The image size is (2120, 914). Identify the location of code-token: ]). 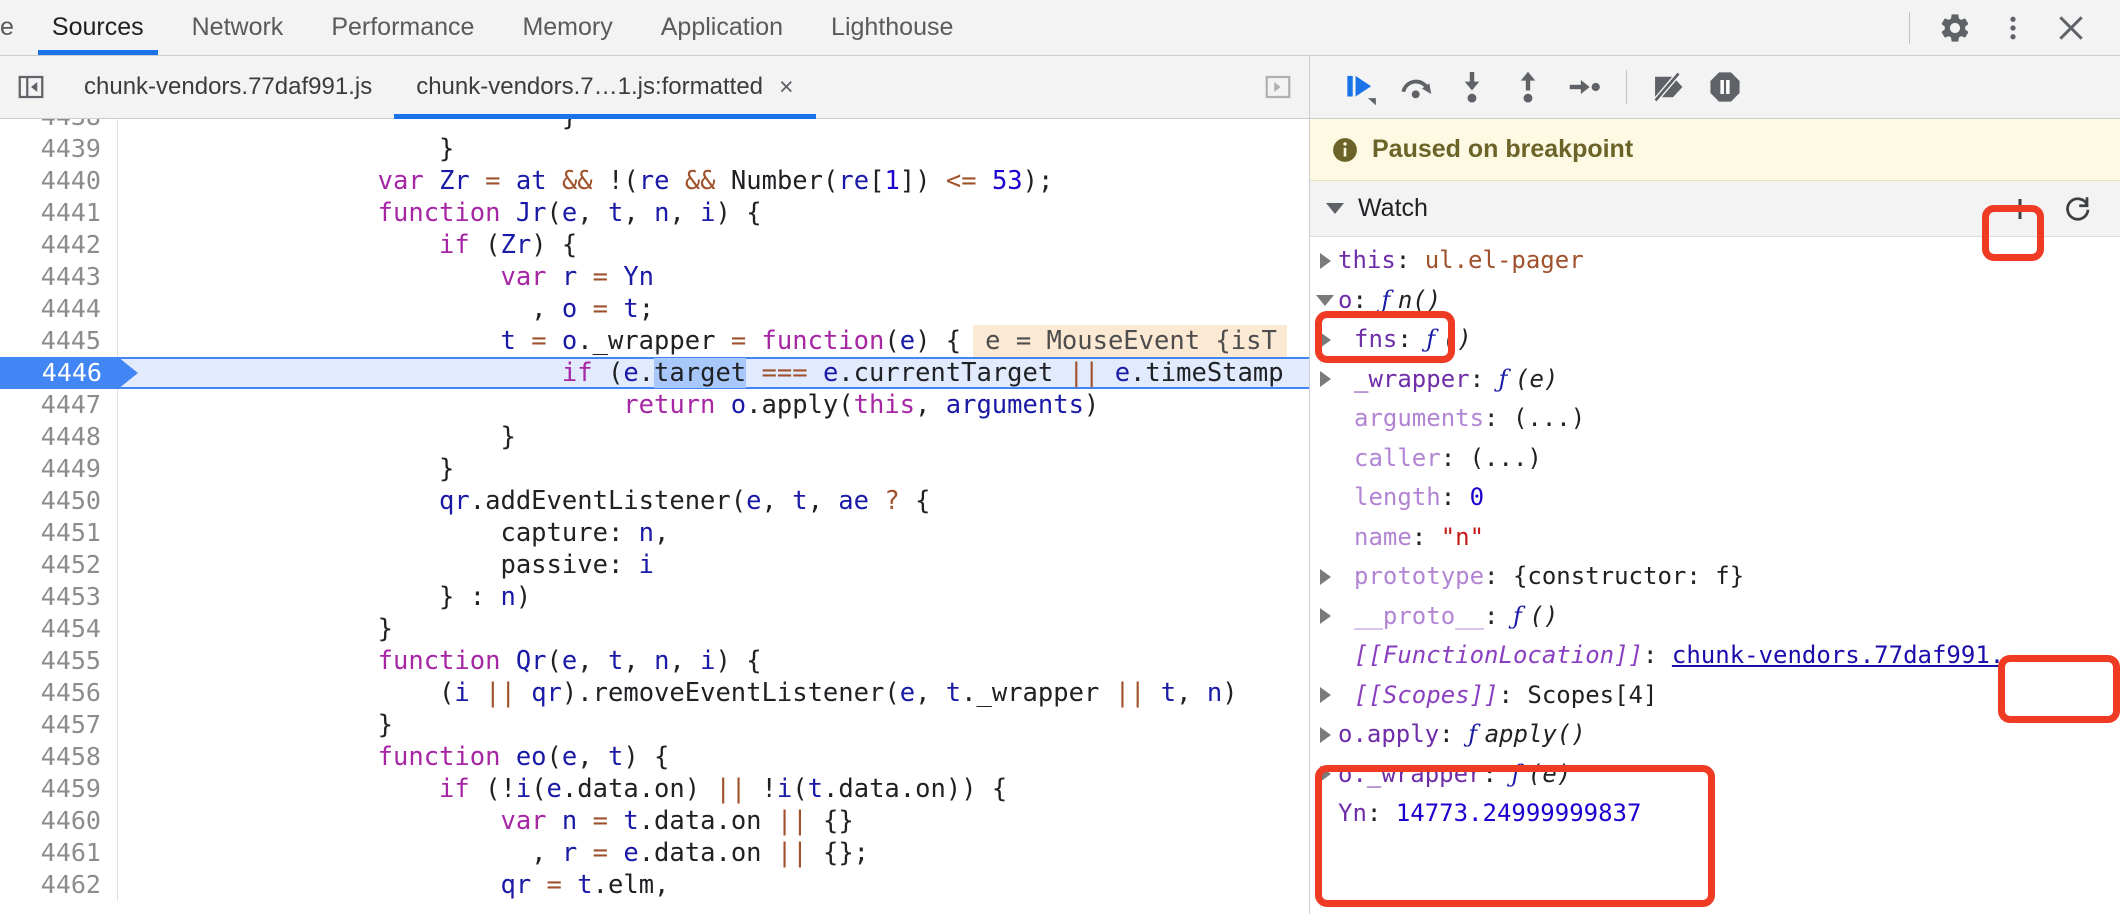
(922, 181).